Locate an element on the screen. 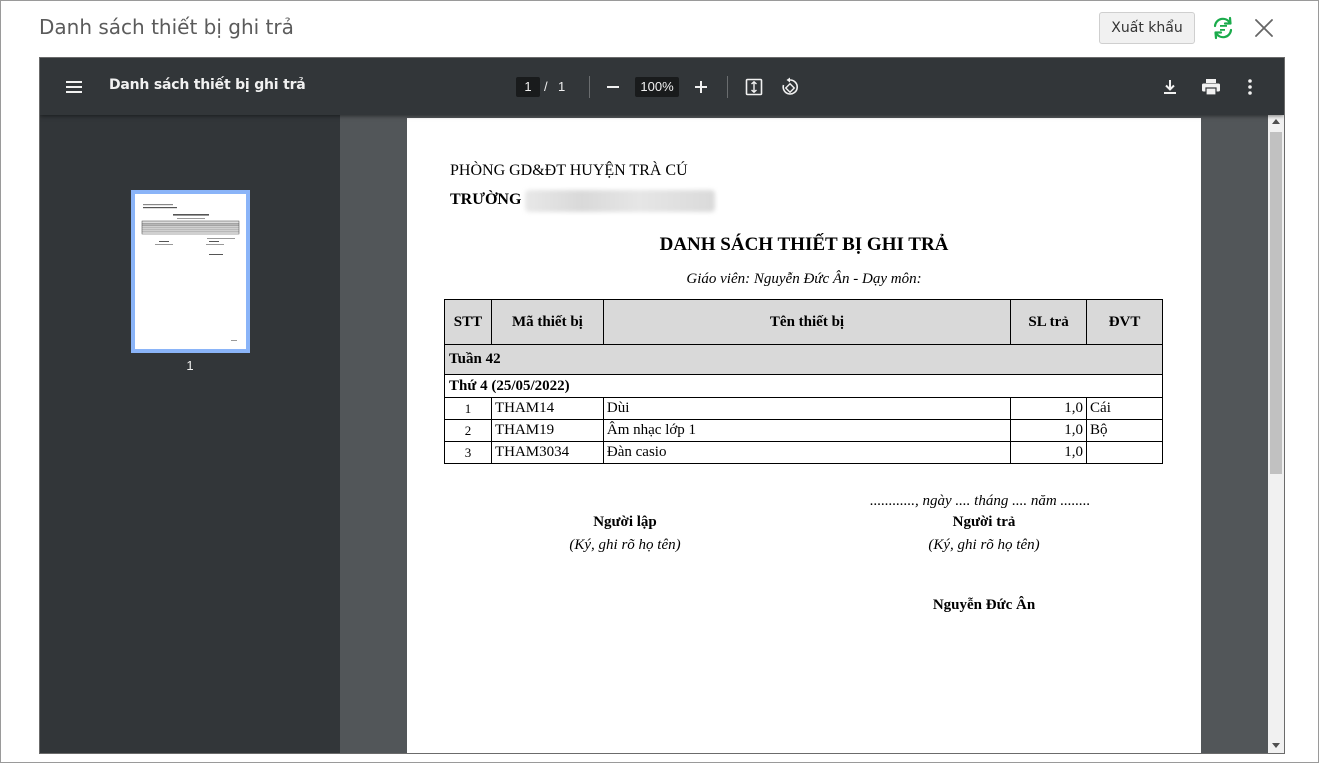 The width and height of the screenshot is (1319, 763). scroll-down-arrow-icon is located at coordinates (1276, 745).